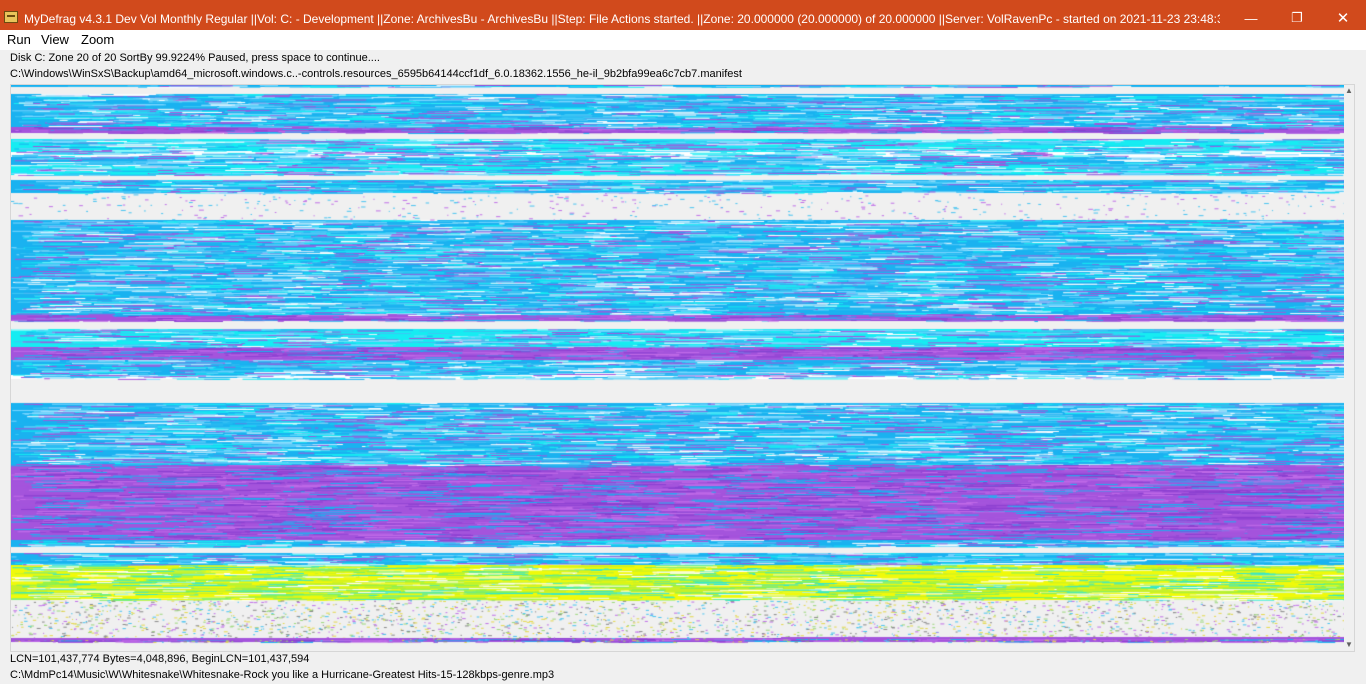  I want to click on vertical-scrollbar: ▲ ▼, so click(1349, 368).